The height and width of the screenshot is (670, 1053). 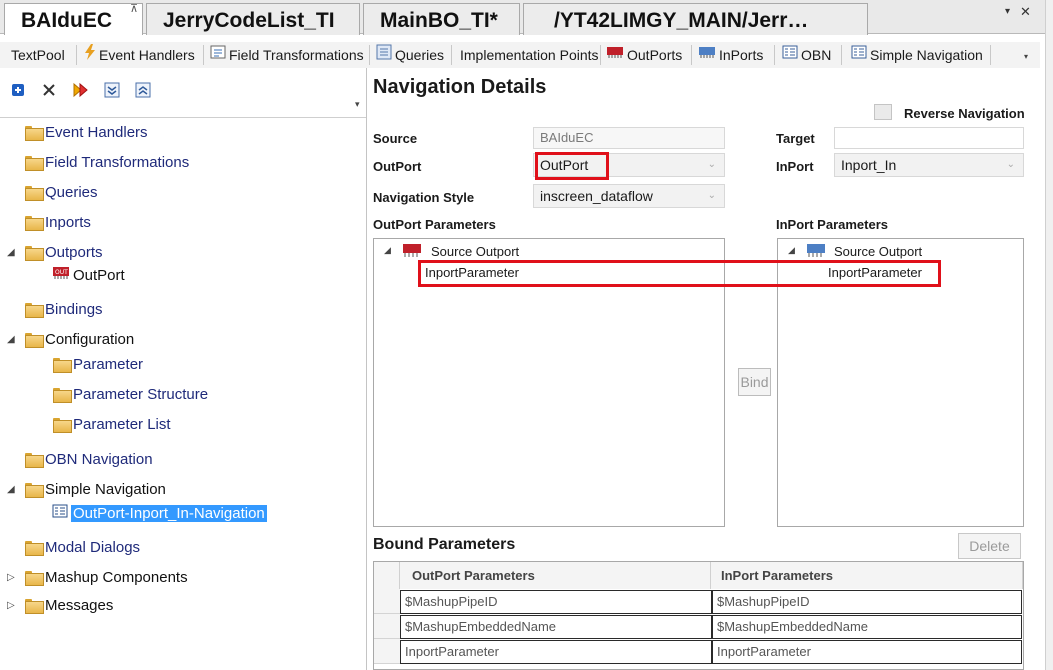 What do you see at coordinates (366, 369) in the screenshot?
I see `panel-divider` at bounding box center [366, 369].